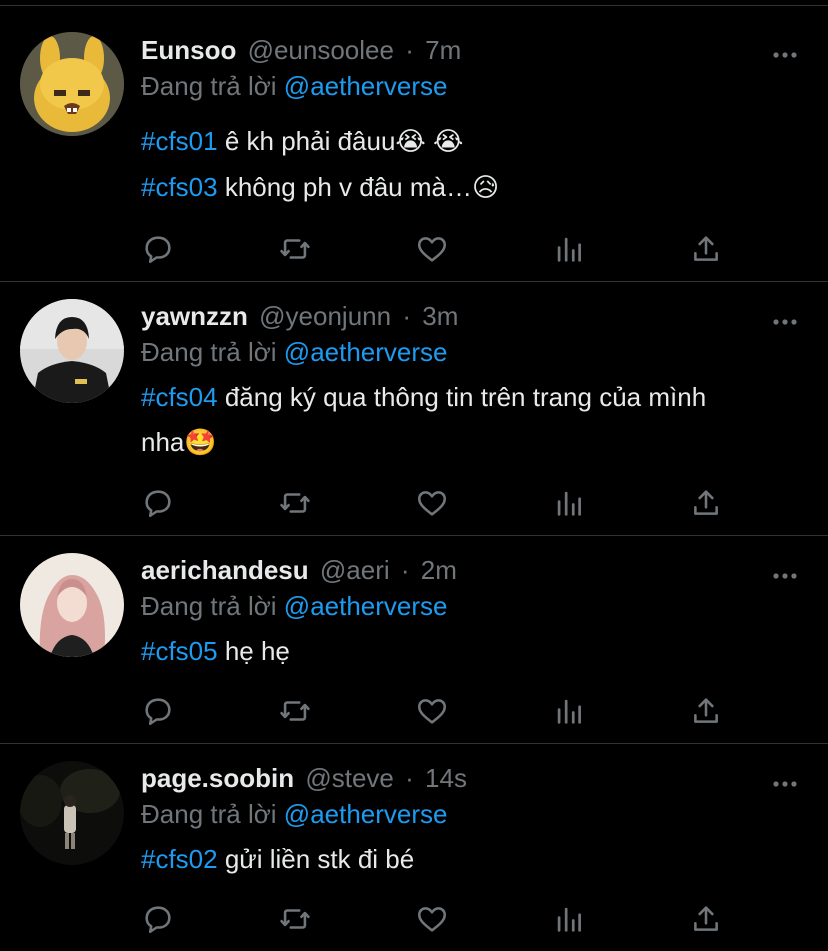  Describe the element at coordinates (340, 141) in the screenshot. I see `tweet-text: ê kh phải đâuu😭 😭` at that location.